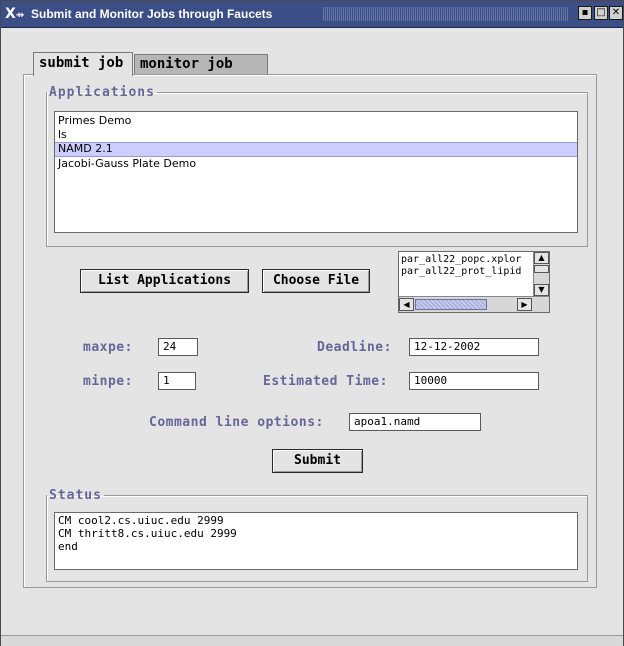  Describe the element at coordinates (164, 281) in the screenshot. I see `list-applications-button: List Applications` at that location.